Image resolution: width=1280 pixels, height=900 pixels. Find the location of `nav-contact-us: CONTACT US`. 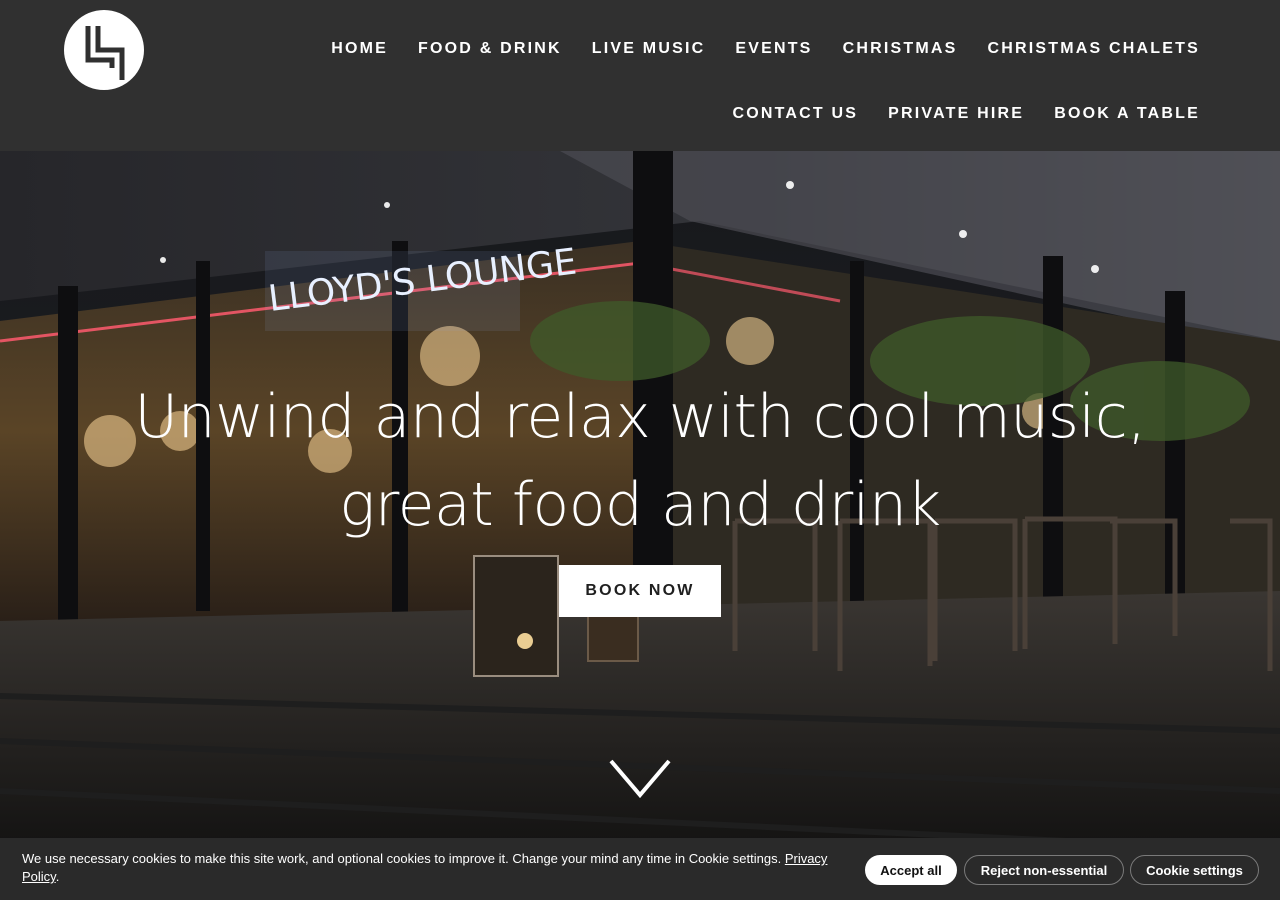

nav-contact-us: CONTACT US is located at coordinates (795, 114).